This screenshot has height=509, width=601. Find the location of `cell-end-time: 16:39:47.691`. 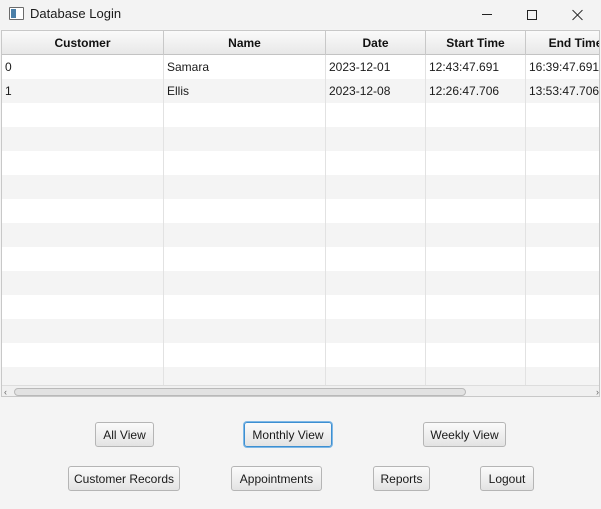

cell-end-time: 16:39:47.691 is located at coordinates (562, 67).